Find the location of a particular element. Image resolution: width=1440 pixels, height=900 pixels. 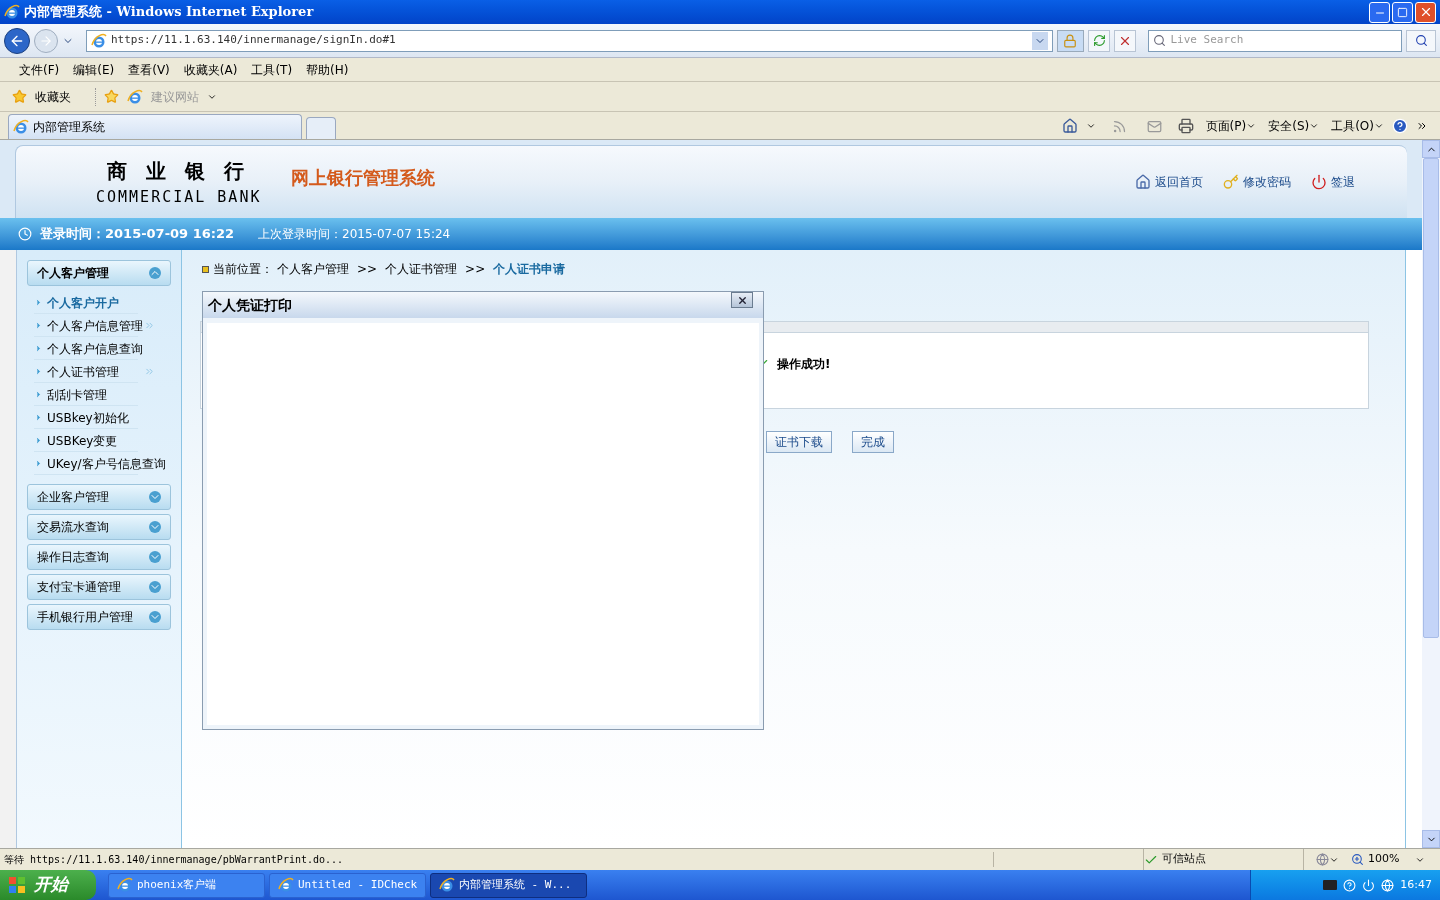

forward-arrow-icon is located at coordinates (45, 40).